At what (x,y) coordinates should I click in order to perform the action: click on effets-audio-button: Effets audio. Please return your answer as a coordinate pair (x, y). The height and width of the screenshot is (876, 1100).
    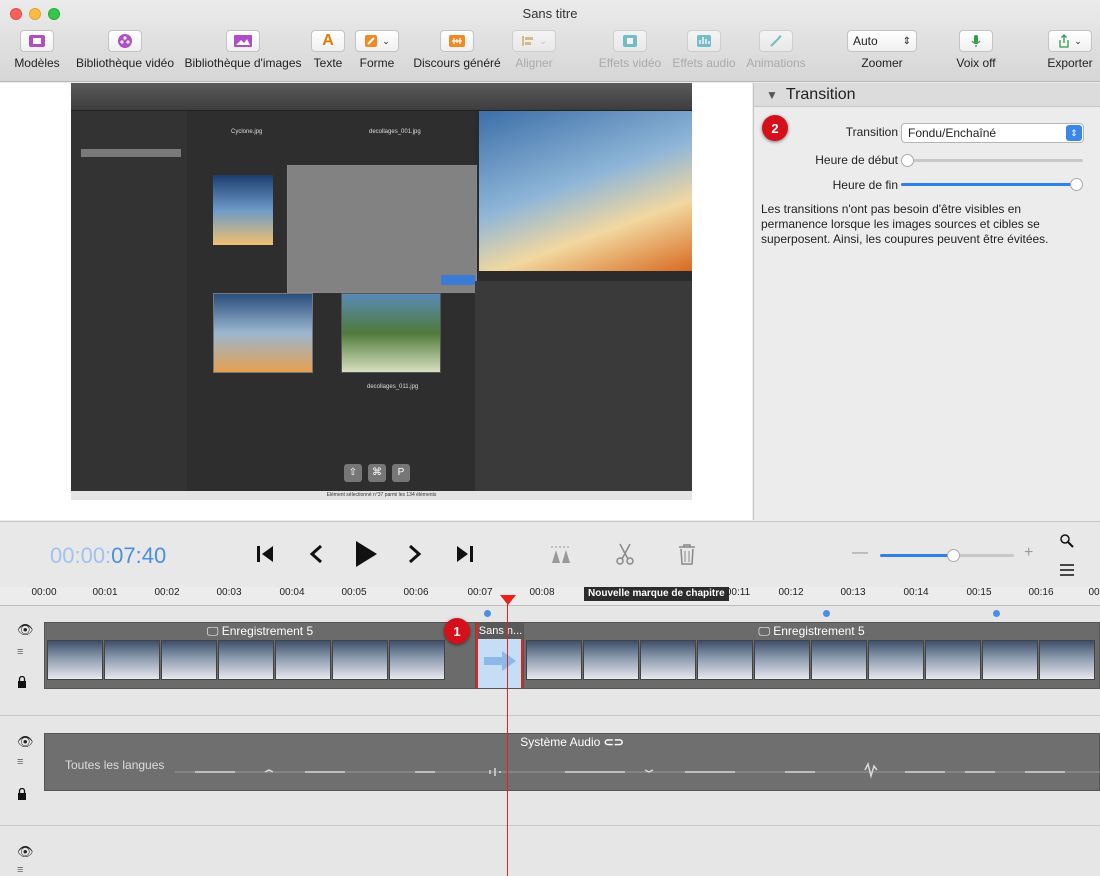
    Looking at the image, I should click on (704, 50).